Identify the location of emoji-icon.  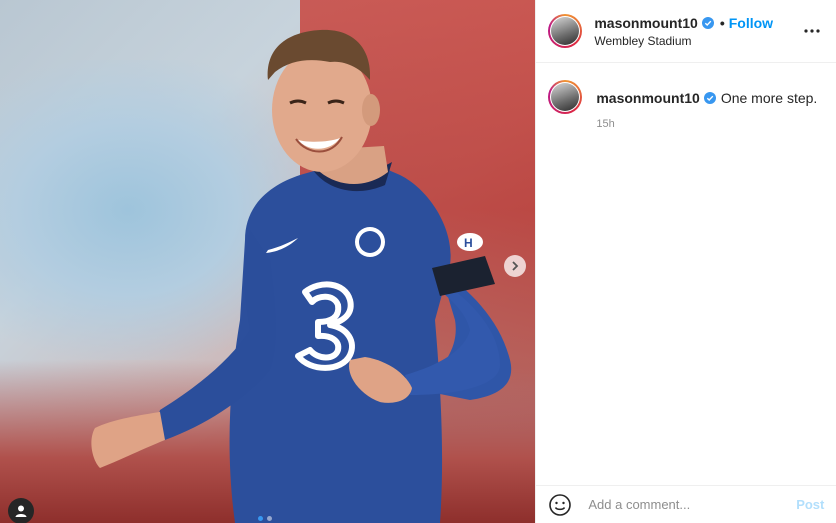
(560, 505).